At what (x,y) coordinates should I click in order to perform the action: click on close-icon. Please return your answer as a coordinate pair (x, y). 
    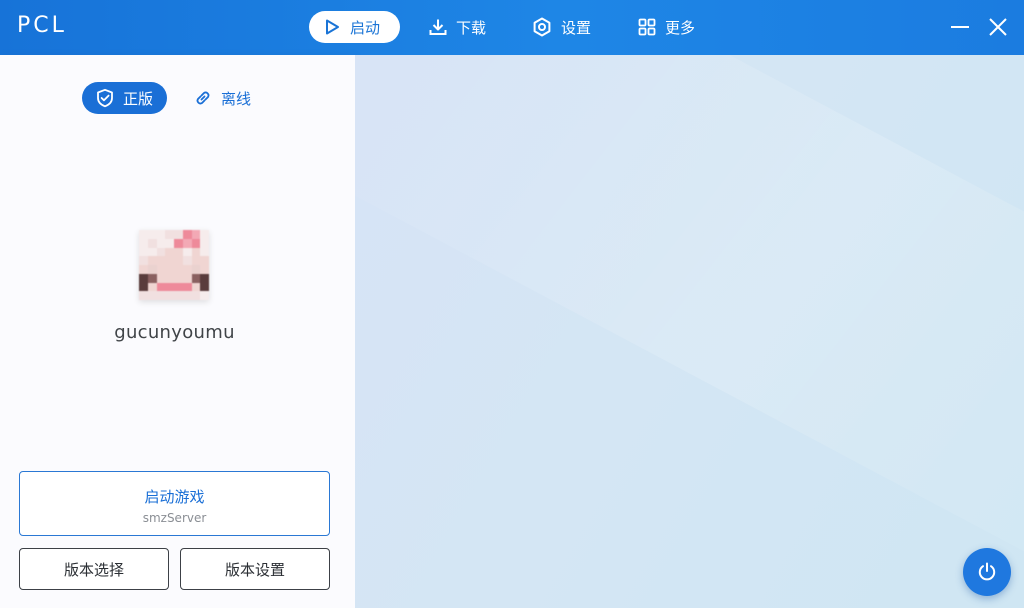
    Looking at the image, I should click on (998, 27).